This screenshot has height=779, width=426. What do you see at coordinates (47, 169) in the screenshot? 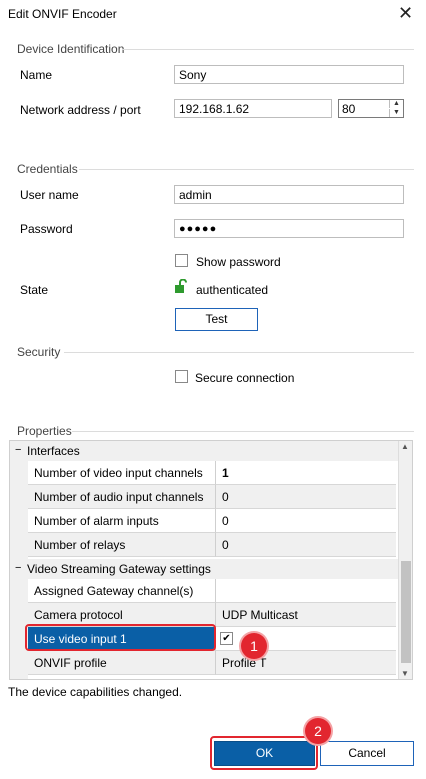
I see `credentials-title: Credentials` at bounding box center [47, 169].